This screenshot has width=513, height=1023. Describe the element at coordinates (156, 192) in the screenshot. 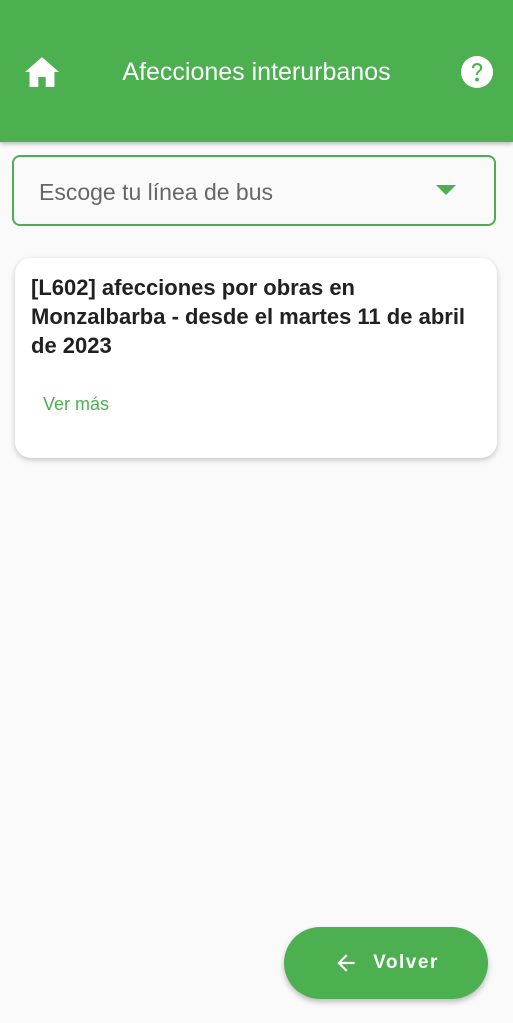

I see `dropdown-placeholder: Escoge tu línea de bus` at that location.